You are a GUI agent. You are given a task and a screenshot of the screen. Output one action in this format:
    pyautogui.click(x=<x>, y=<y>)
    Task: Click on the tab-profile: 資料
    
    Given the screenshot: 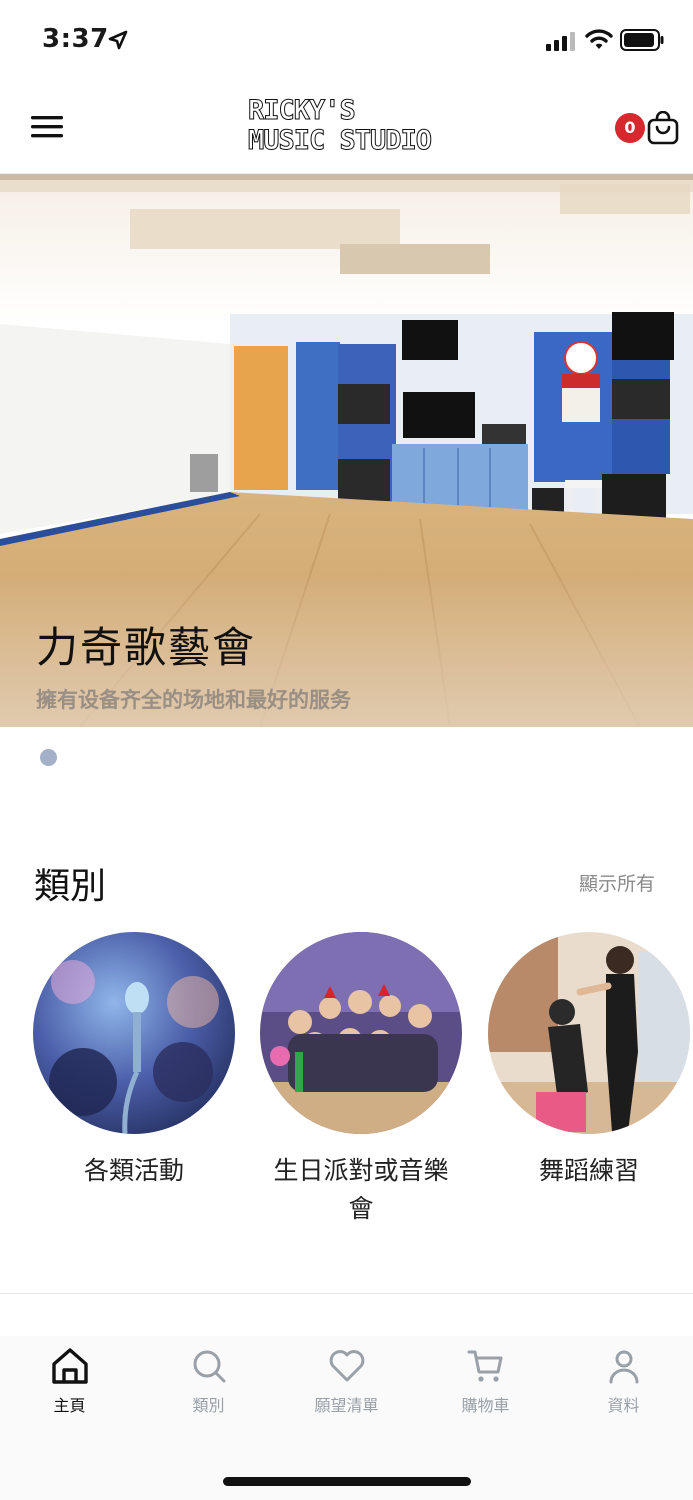 What is the action you would take?
    pyautogui.click(x=623, y=1381)
    